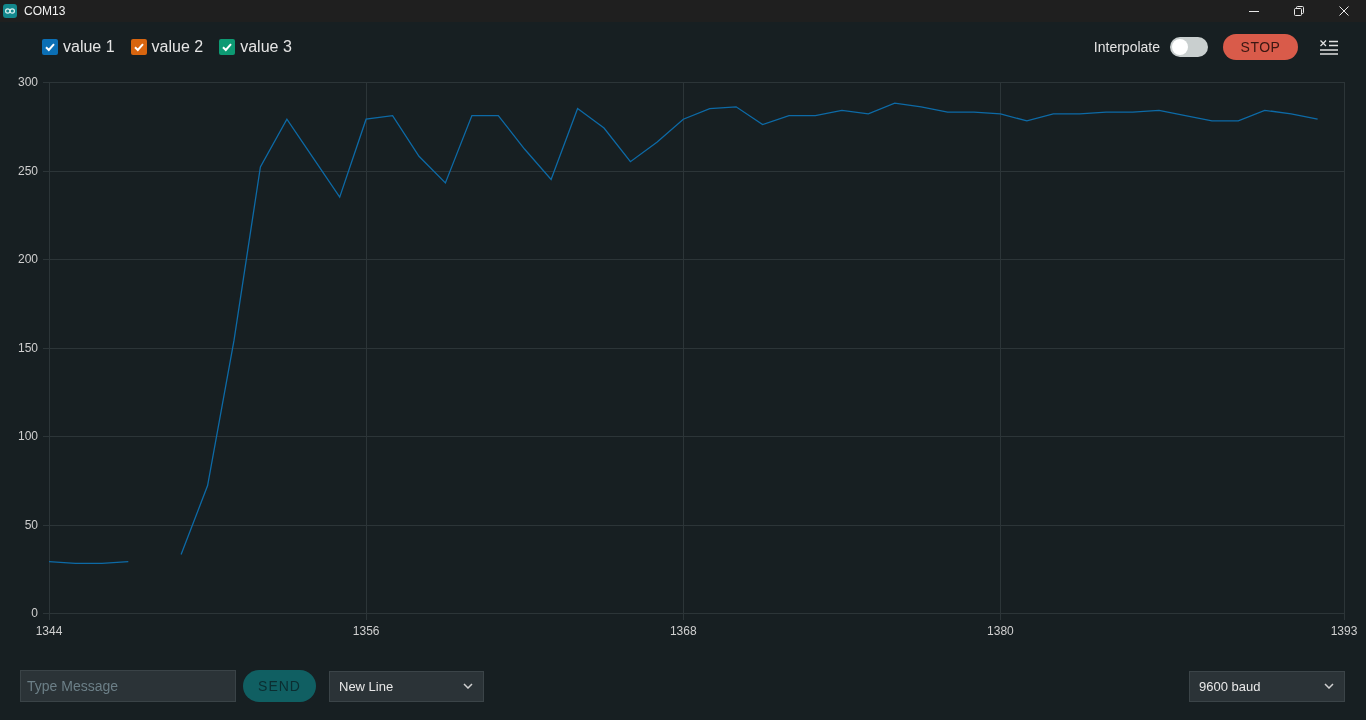 This screenshot has width=1366, height=720. What do you see at coordinates (34, 613) in the screenshot?
I see `y-axis-label: 0` at bounding box center [34, 613].